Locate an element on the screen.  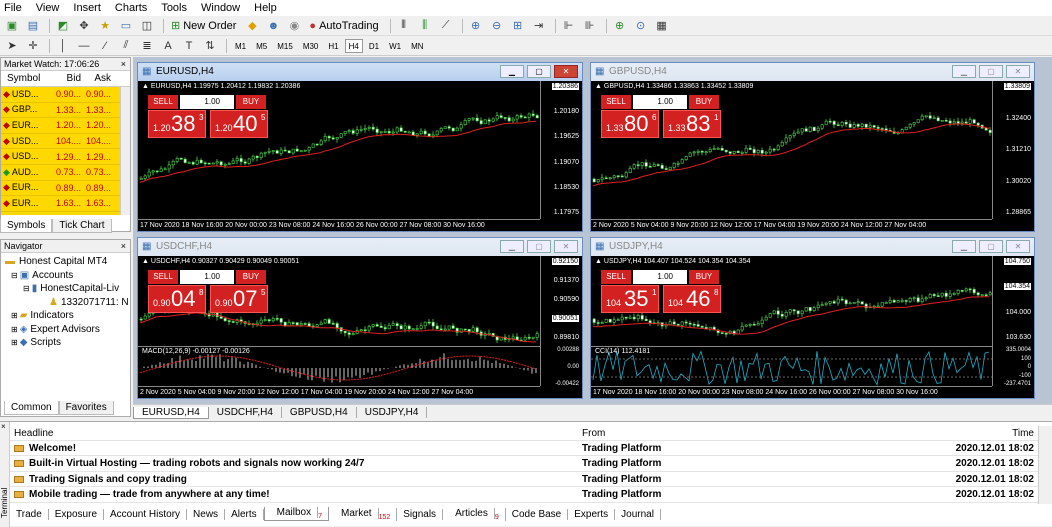
terminal-scrollbar is located at coordinates (1045, 465).